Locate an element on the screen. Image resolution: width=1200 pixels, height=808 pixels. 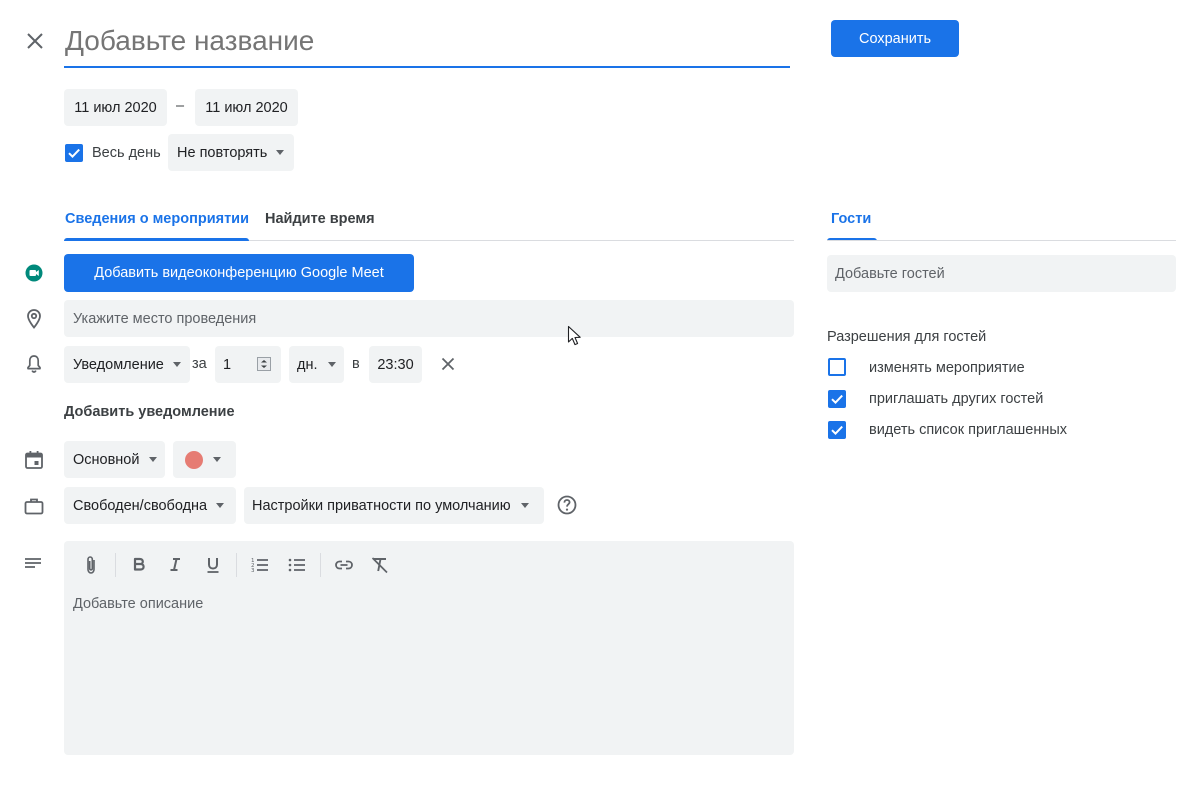
tab-guests: Гости is located at coordinates (852, 221).